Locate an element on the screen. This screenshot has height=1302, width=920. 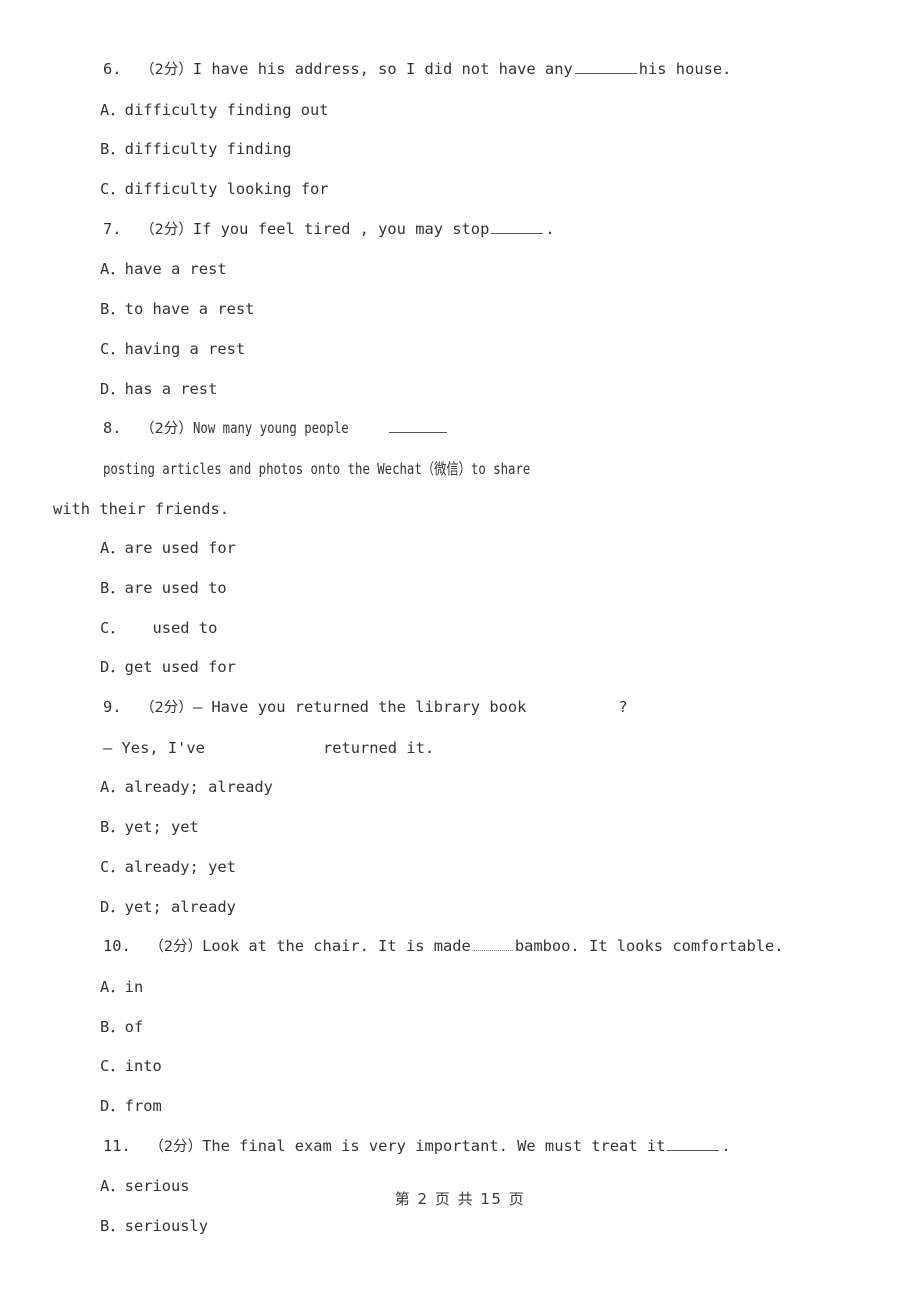
option-row: B．of is located at coordinates (460, 1028).